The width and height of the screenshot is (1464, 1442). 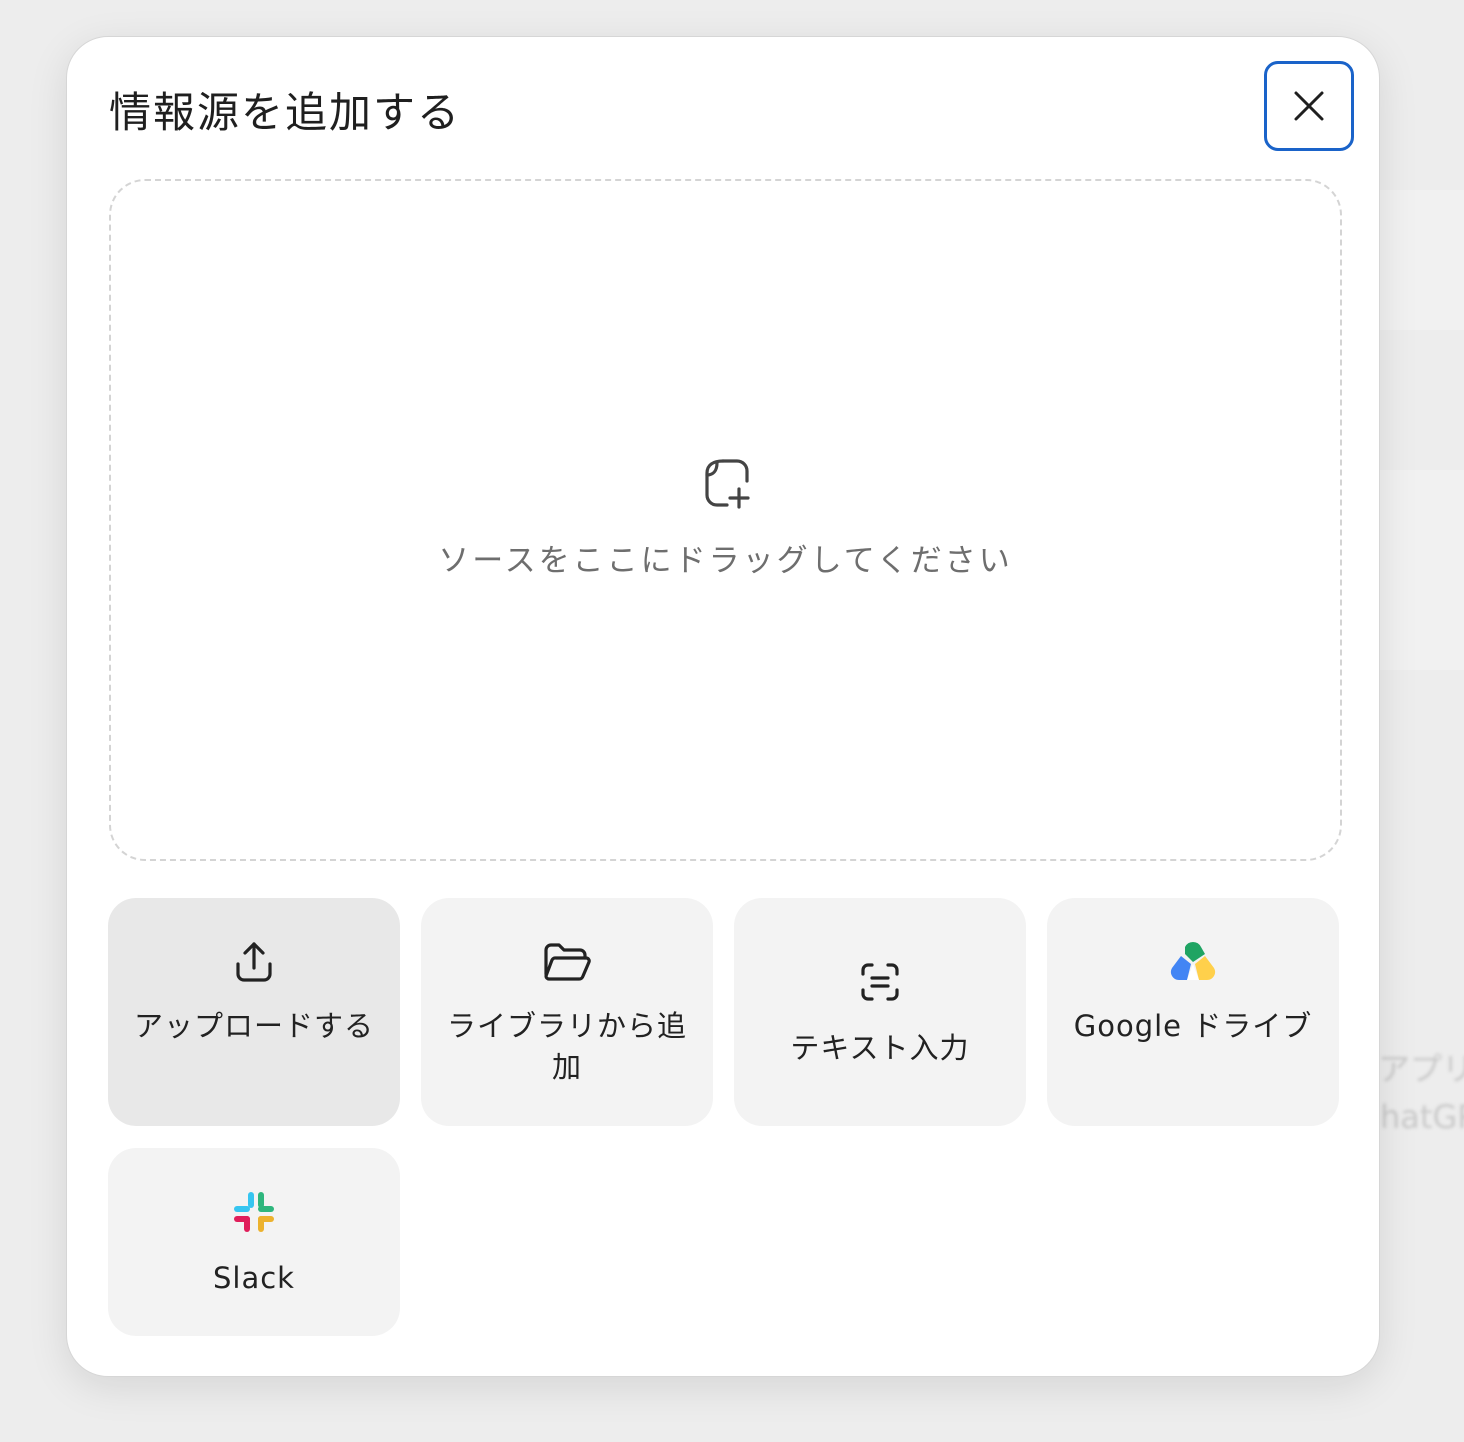 I want to click on close-button, so click(x=1309, y=106).